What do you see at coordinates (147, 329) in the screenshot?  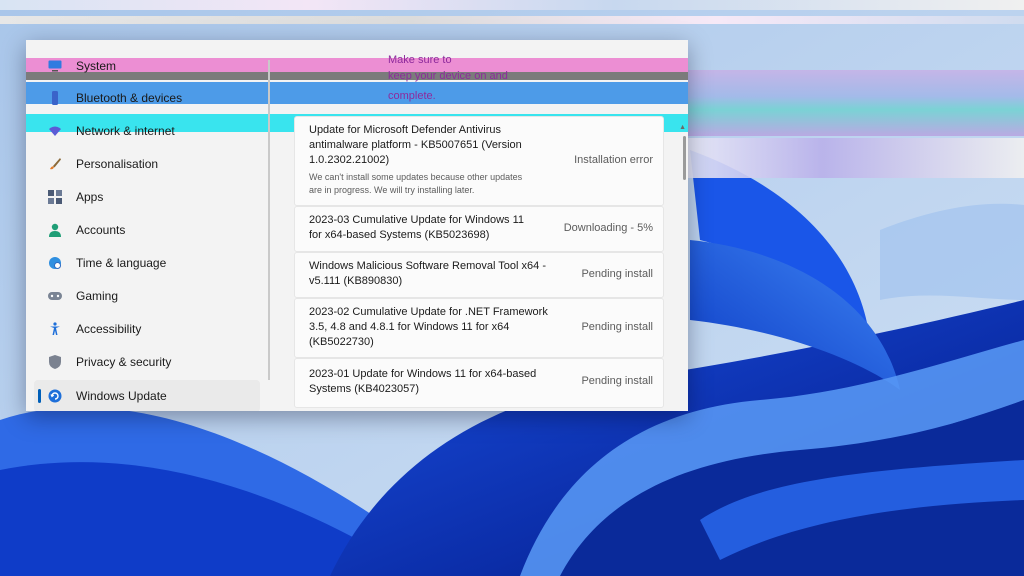 I see `sidebar-item-accessibility: Accessibility` at bounding box center [147, 329].